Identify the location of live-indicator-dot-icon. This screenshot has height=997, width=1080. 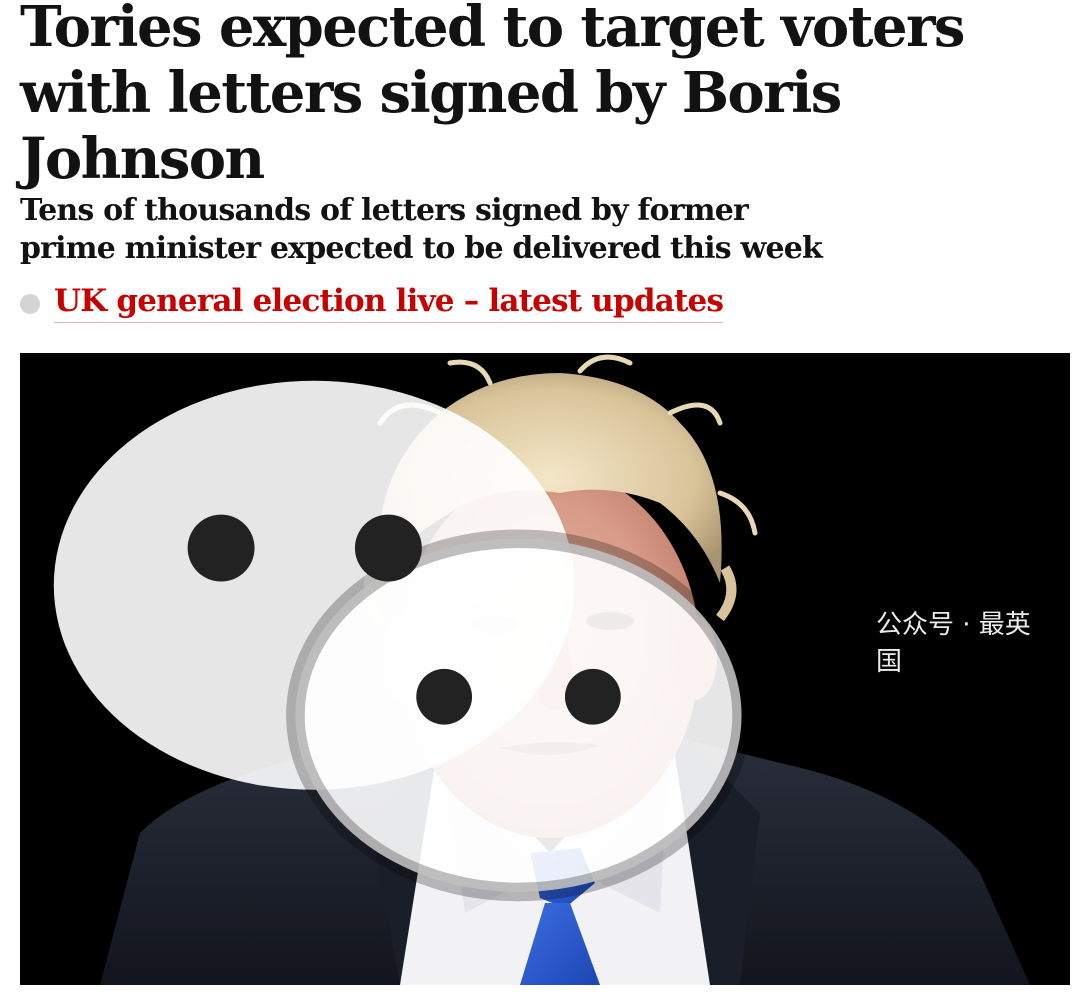
(30, 304).